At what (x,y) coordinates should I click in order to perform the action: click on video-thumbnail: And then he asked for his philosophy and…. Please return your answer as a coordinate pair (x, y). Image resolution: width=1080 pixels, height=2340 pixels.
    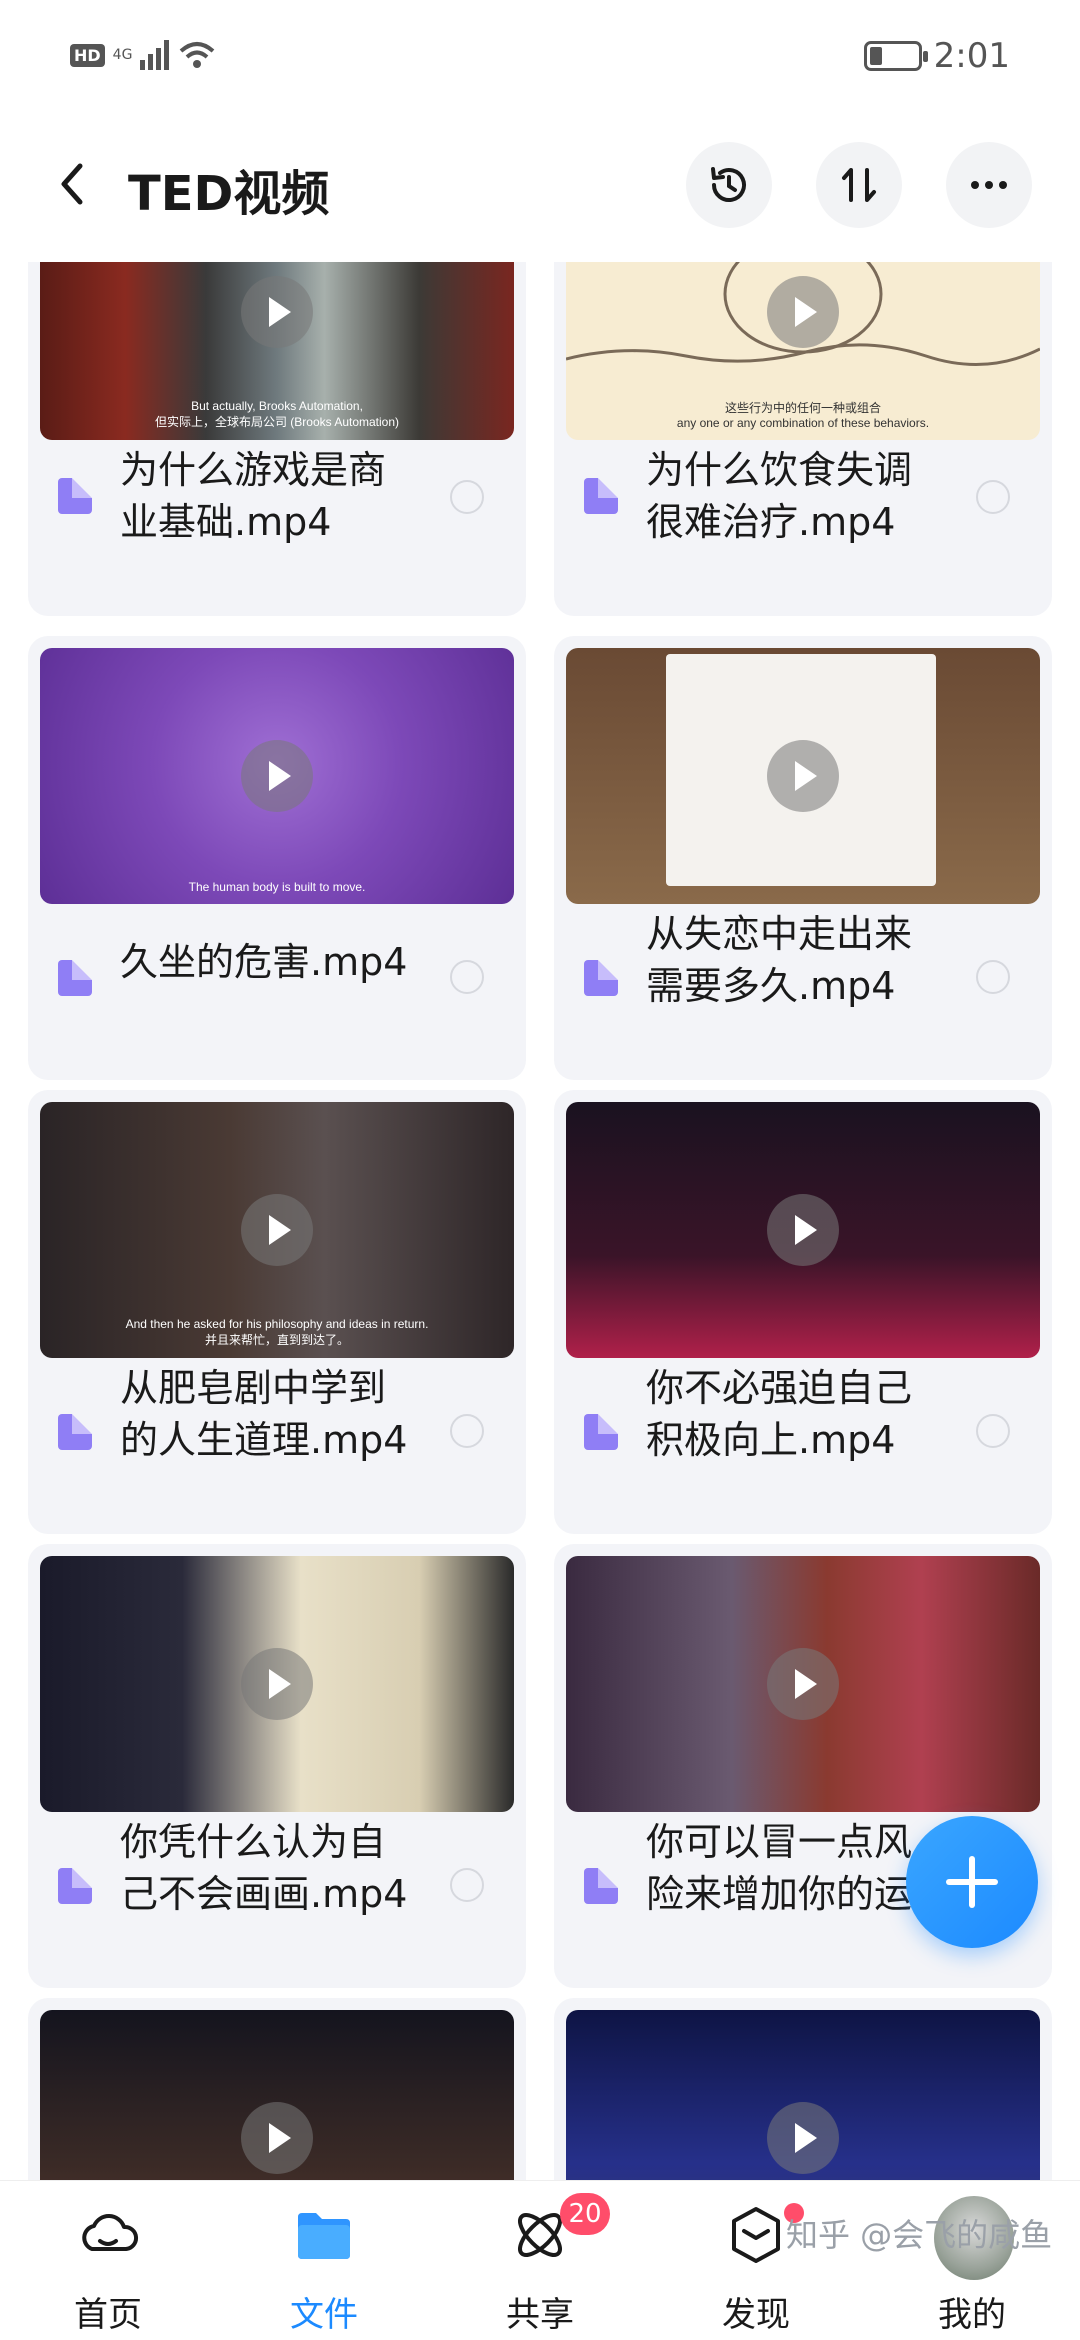
    Looking at the image, I should click on (277, 1230).